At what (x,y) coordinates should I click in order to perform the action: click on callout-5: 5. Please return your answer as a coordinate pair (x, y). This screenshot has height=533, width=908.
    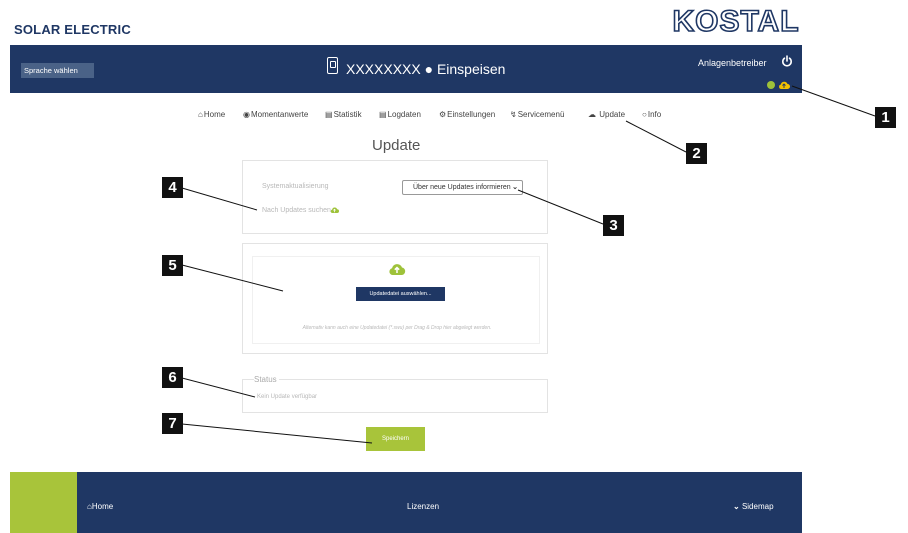
    Looking at the image, I should click on (172, 265).